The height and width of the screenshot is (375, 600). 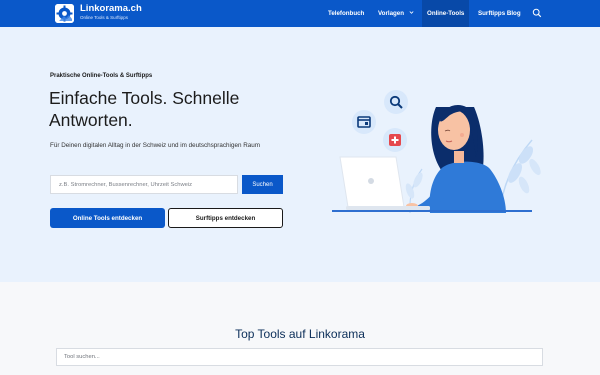 I want to click on nav-item-online-tools: Online-Tools, so click(x=446, y=13).